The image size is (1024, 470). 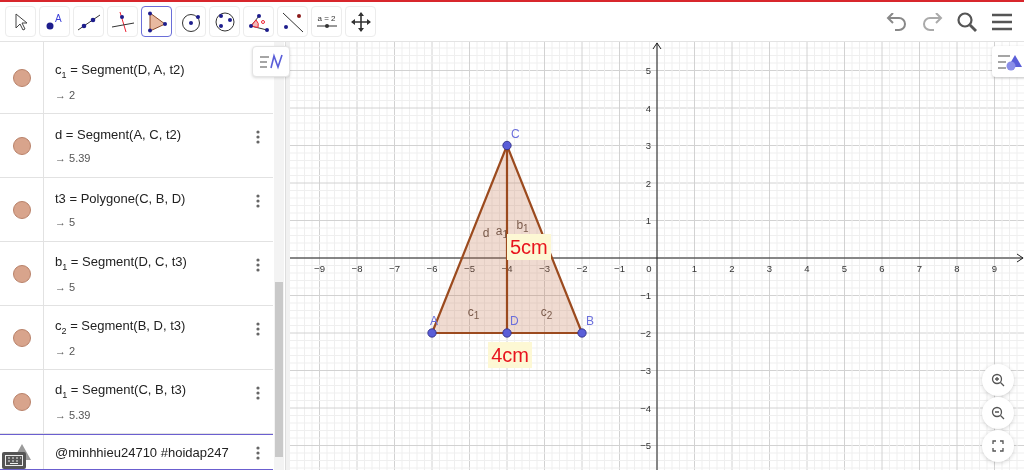 What do you see at coordinates (994, 268) in the screenshot?
I see `axis-label: 9` at bounding box center [994, 268].